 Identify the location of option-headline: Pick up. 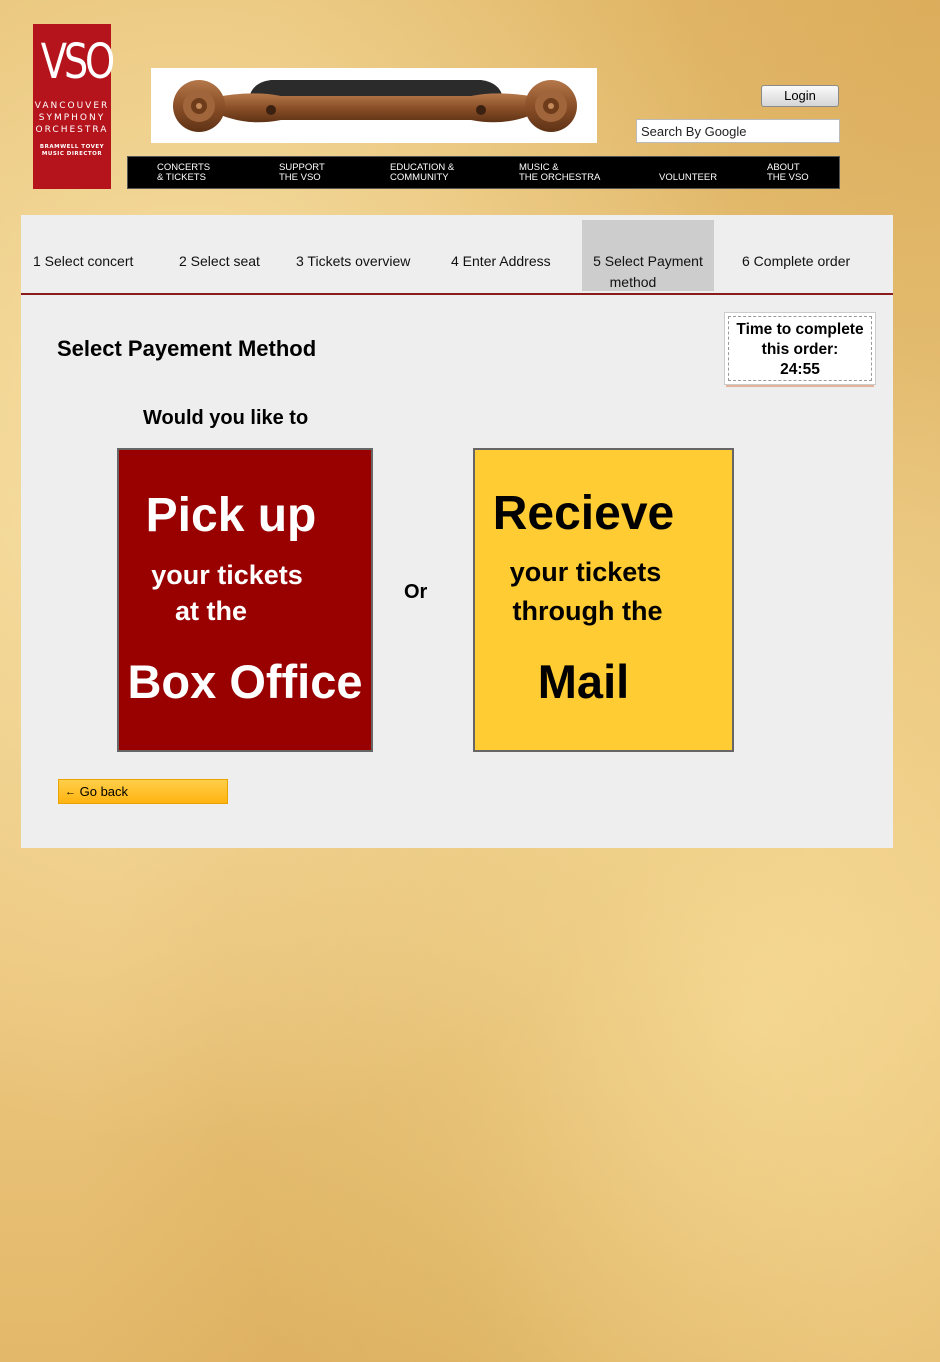
(231, 515).